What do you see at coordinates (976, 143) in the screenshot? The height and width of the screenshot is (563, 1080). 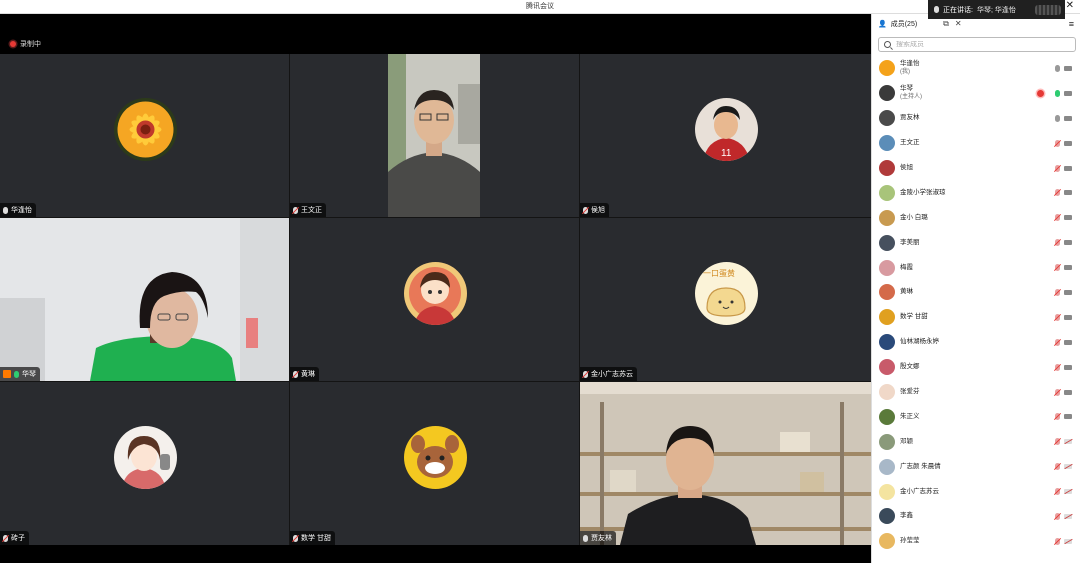 I see `member-row: 王文正` at bounding box center [976, 143].